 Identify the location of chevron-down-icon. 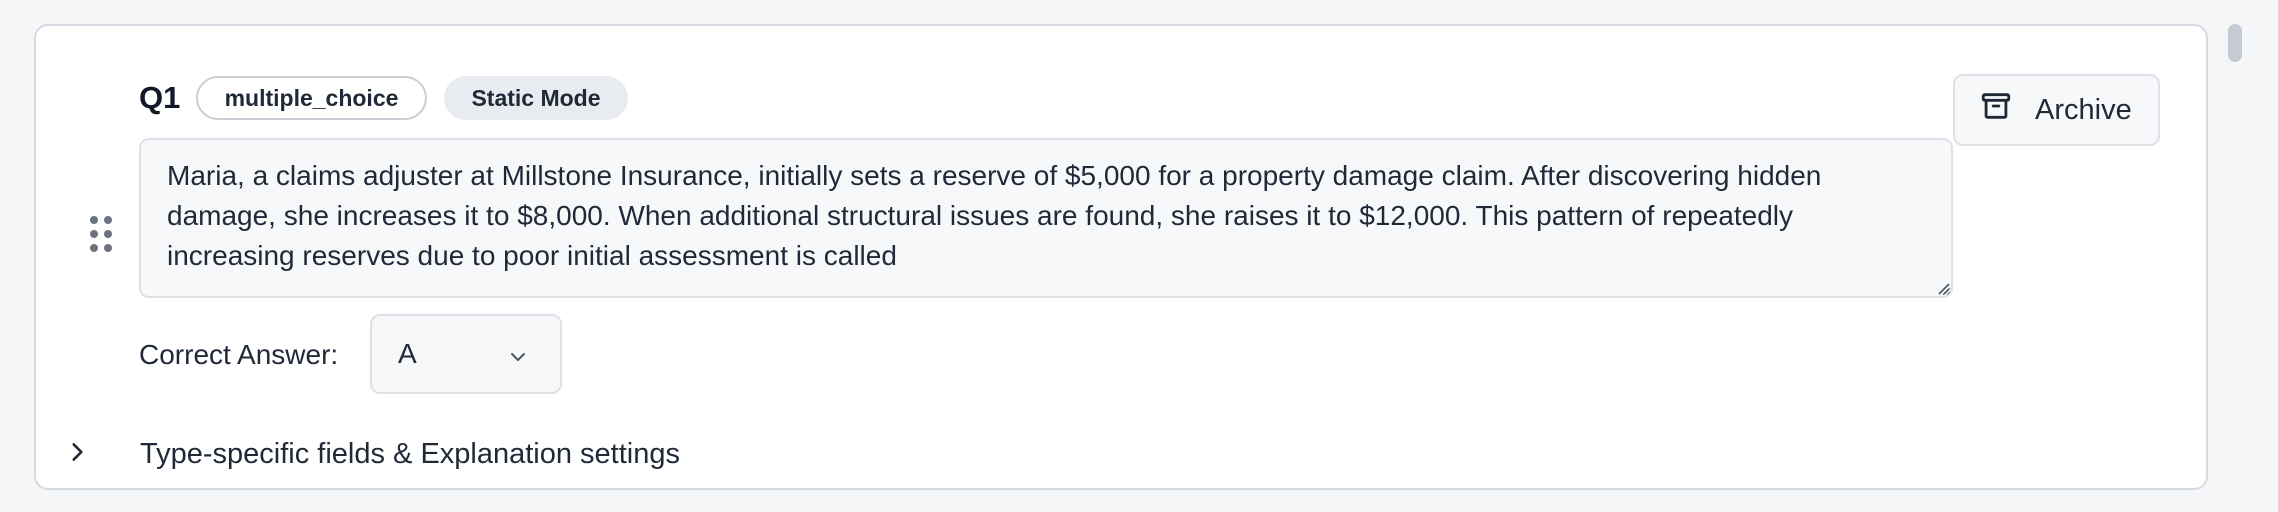
(518, 356).